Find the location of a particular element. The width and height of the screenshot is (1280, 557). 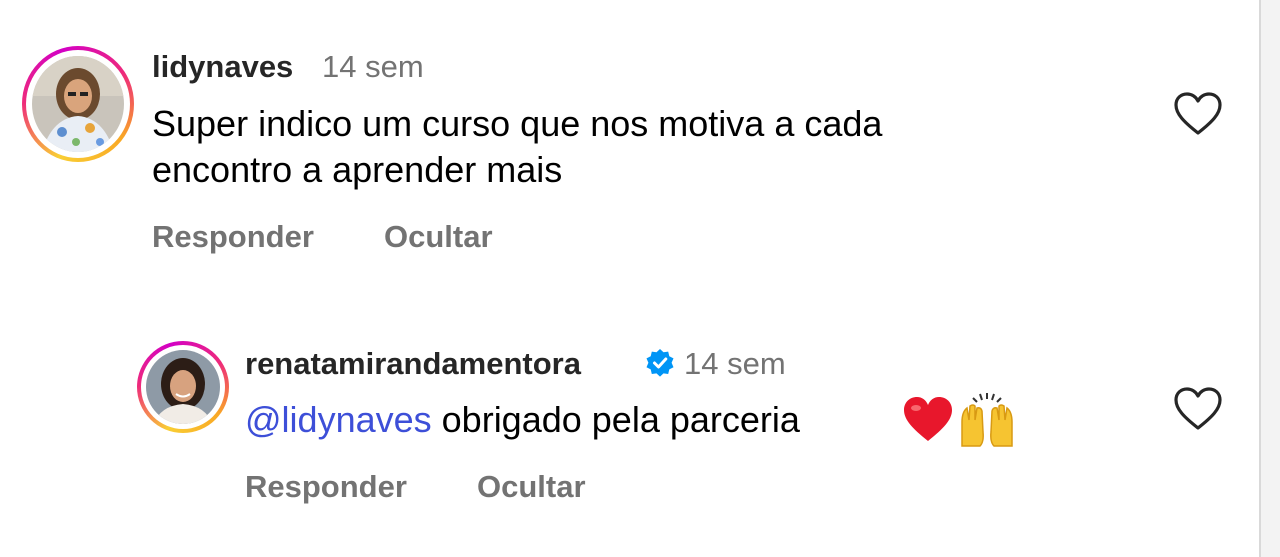

comment-username: lidynaves is located at coordinates (222, 67).